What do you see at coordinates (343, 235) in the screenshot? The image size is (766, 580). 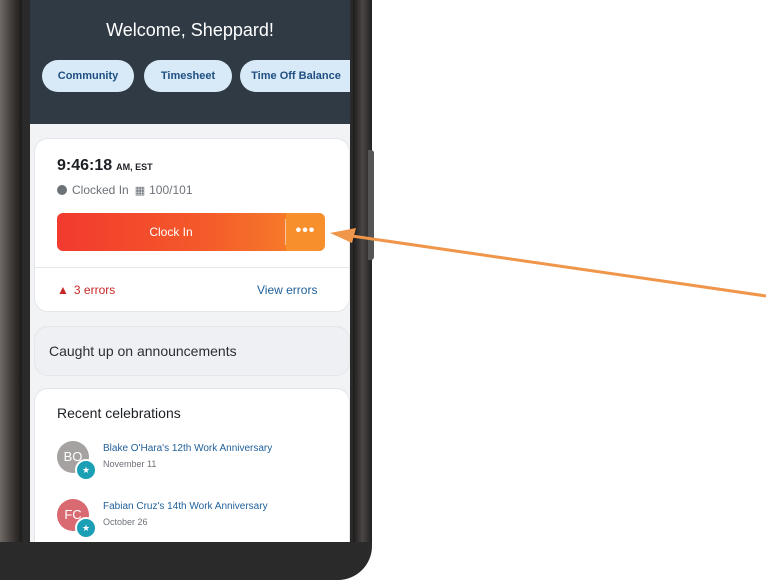 I see `annotation-arrow-head` at bounding box center [343, 235].